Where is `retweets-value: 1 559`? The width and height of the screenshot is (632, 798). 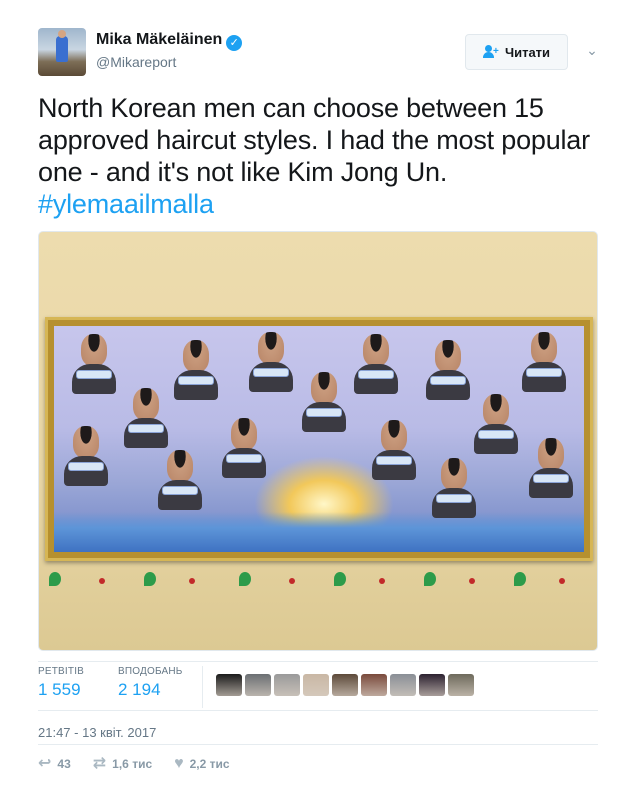 retweets-value: 1 559 is located at coordinates (59, 689).